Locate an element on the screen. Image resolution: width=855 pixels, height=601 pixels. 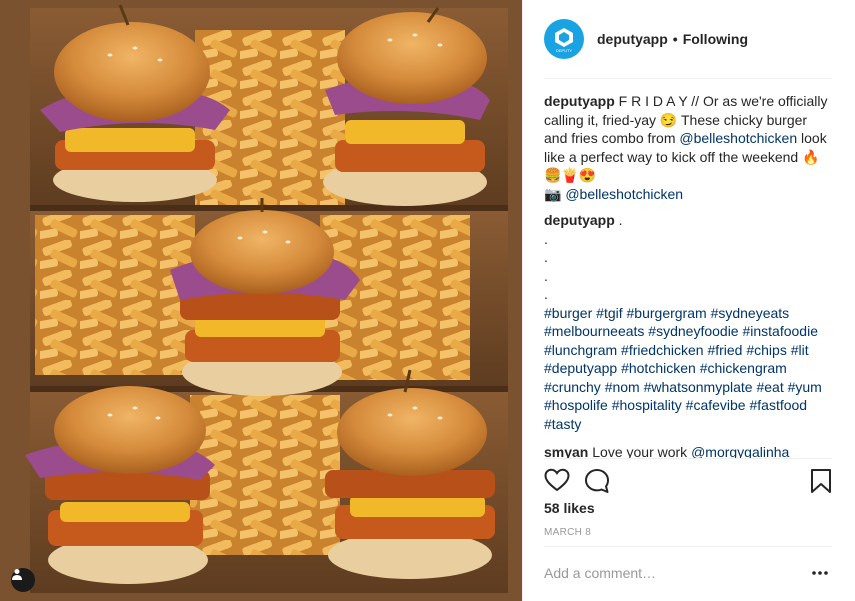
hashtag-link: #friedchicken is located at coordinates (662, 350).